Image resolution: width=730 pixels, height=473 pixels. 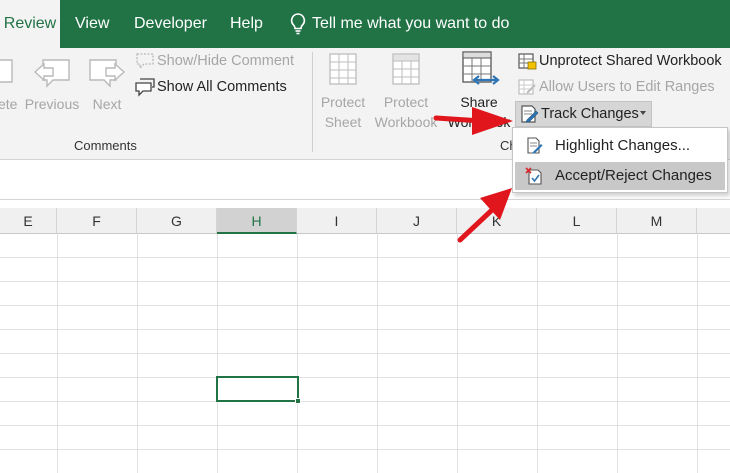 What do you see at coordinates (577, 221) in the screenshot?
I see `column-header-l: L` at bounding box center [577, 221].